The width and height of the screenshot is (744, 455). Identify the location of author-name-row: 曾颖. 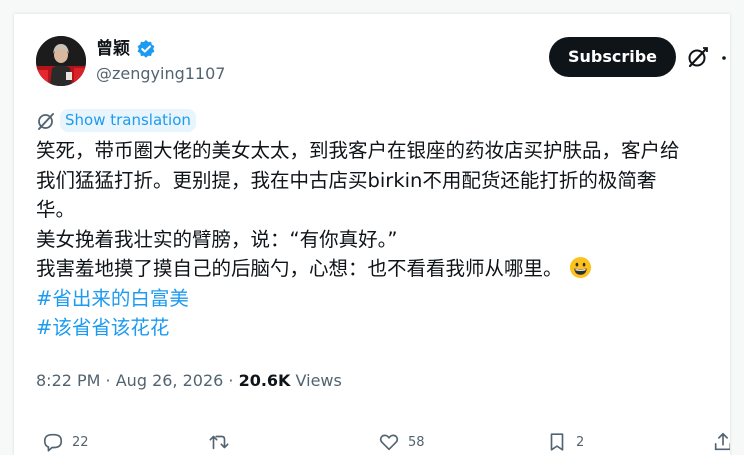
(126, 49).